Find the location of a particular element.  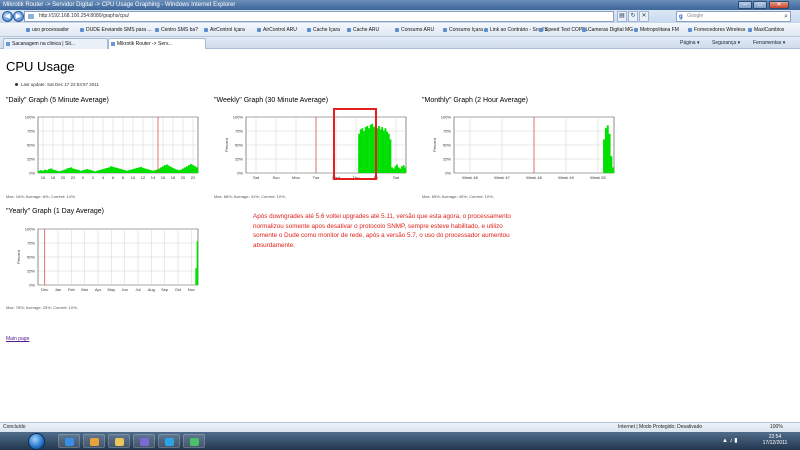

taskbar-app is located at coordinates (144, 441).